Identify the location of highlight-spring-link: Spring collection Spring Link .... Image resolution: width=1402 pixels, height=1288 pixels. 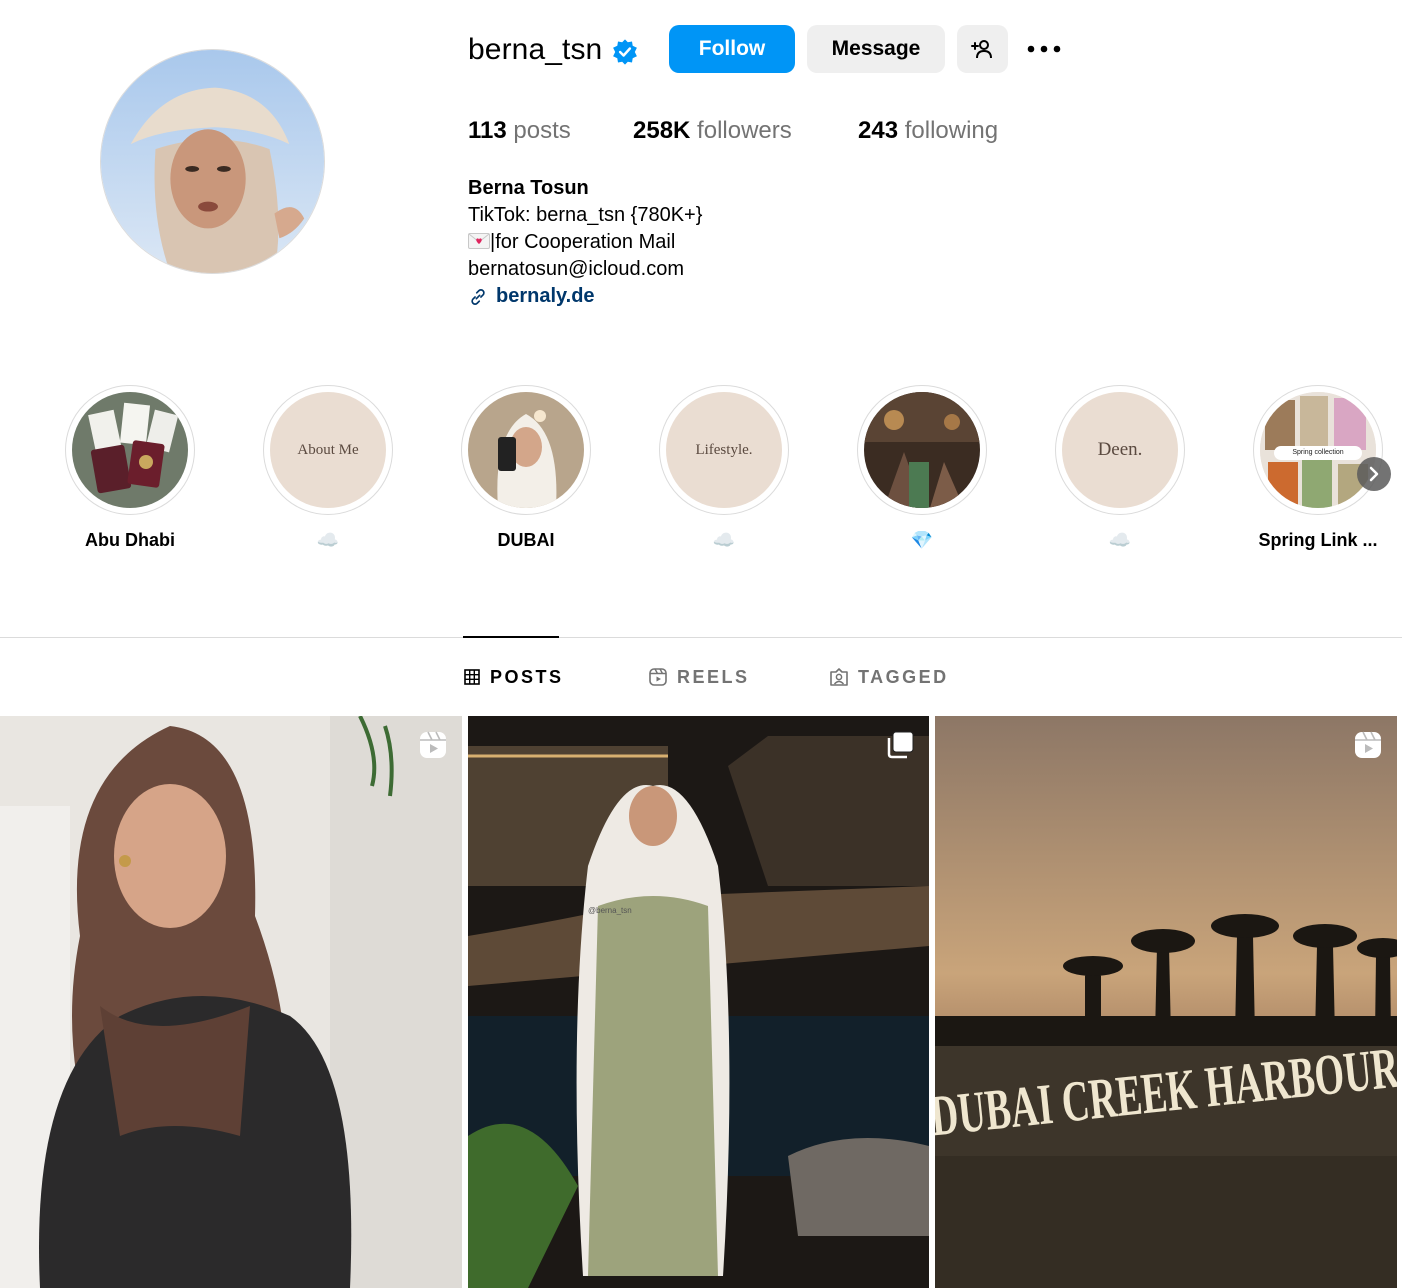
(1318, 467).